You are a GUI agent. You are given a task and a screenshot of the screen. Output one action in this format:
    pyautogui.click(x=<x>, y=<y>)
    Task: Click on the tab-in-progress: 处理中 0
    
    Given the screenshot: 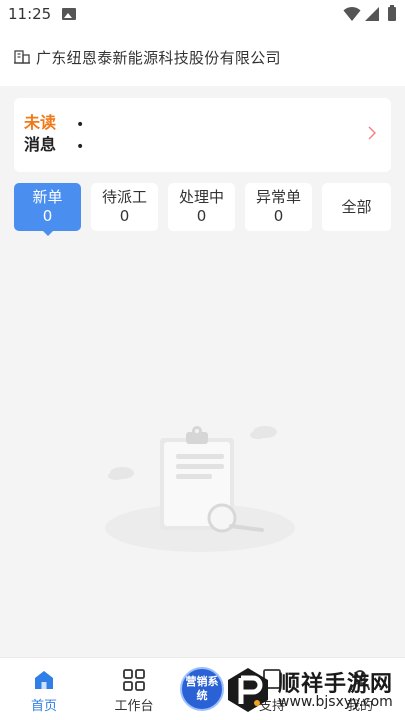 What is the action you would take?
    pyautogui.click(x=201, y=207)
    